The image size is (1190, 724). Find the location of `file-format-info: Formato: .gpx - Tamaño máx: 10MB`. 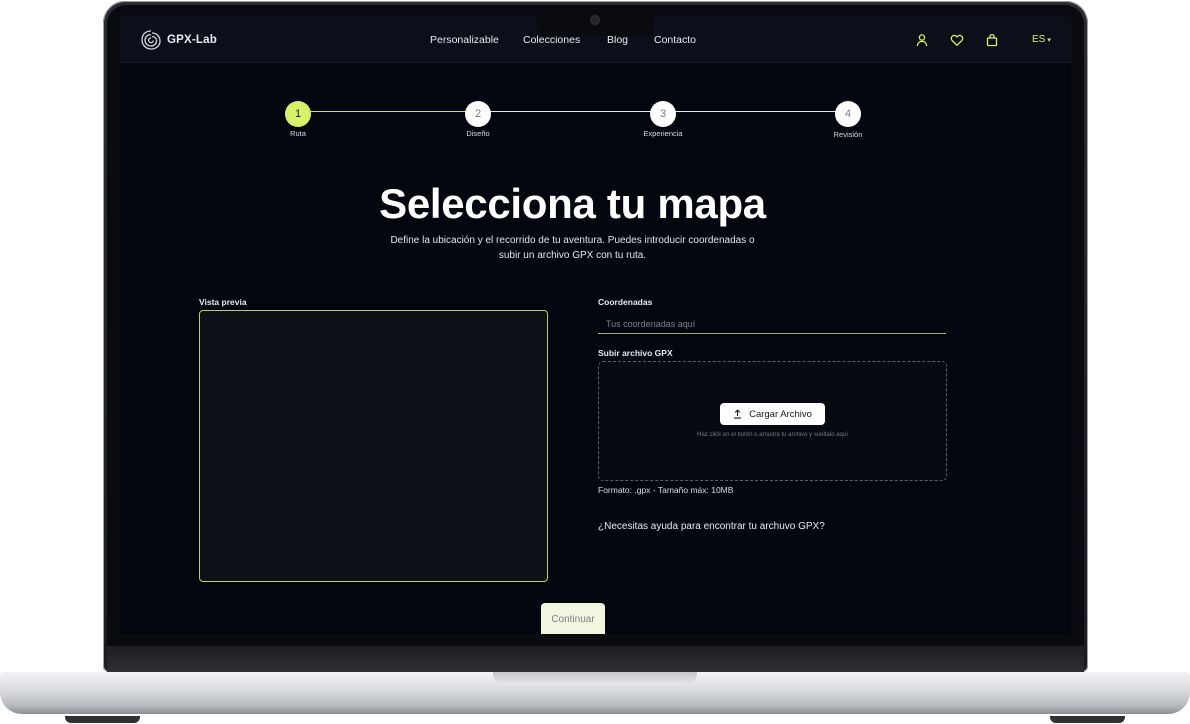

file-format-info: Formato: .gpx - Tamaño máx: 10MB is located at coordinates (666, 490).